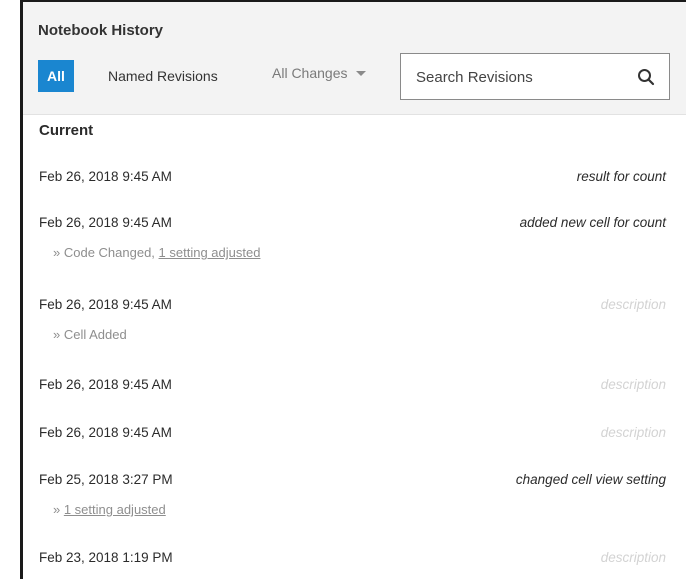 This screenshot has width=686, height=579. I want to click on search-icon, so click(646, 77).